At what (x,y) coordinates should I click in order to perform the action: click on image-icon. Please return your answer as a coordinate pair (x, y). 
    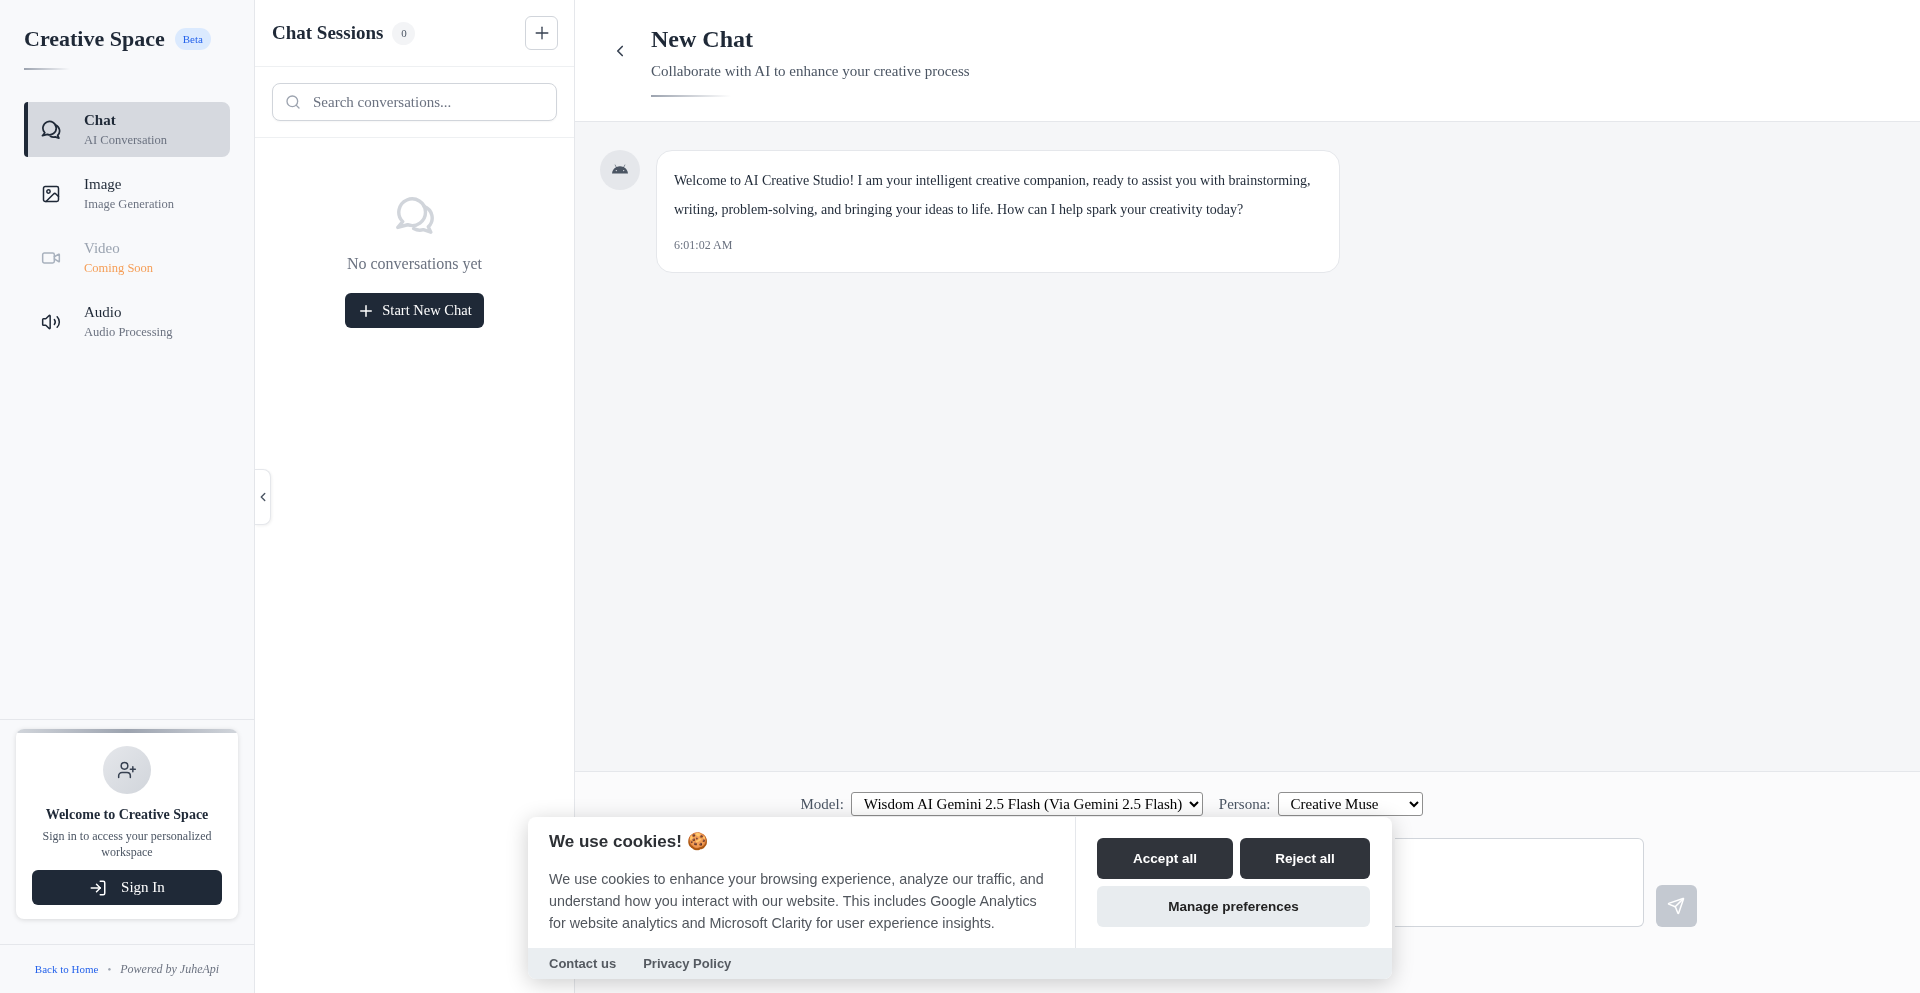
    Looking at the image, I should click on (51, 193).